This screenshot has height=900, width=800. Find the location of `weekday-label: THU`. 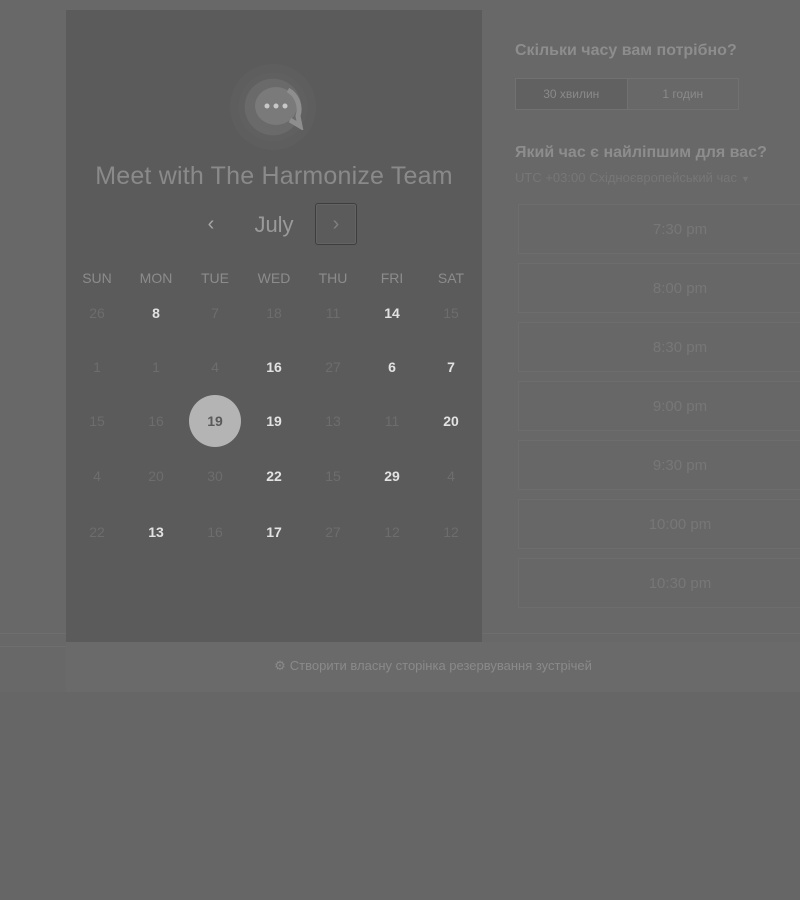

weekday-label: THU is located at coordinates (333, 278).